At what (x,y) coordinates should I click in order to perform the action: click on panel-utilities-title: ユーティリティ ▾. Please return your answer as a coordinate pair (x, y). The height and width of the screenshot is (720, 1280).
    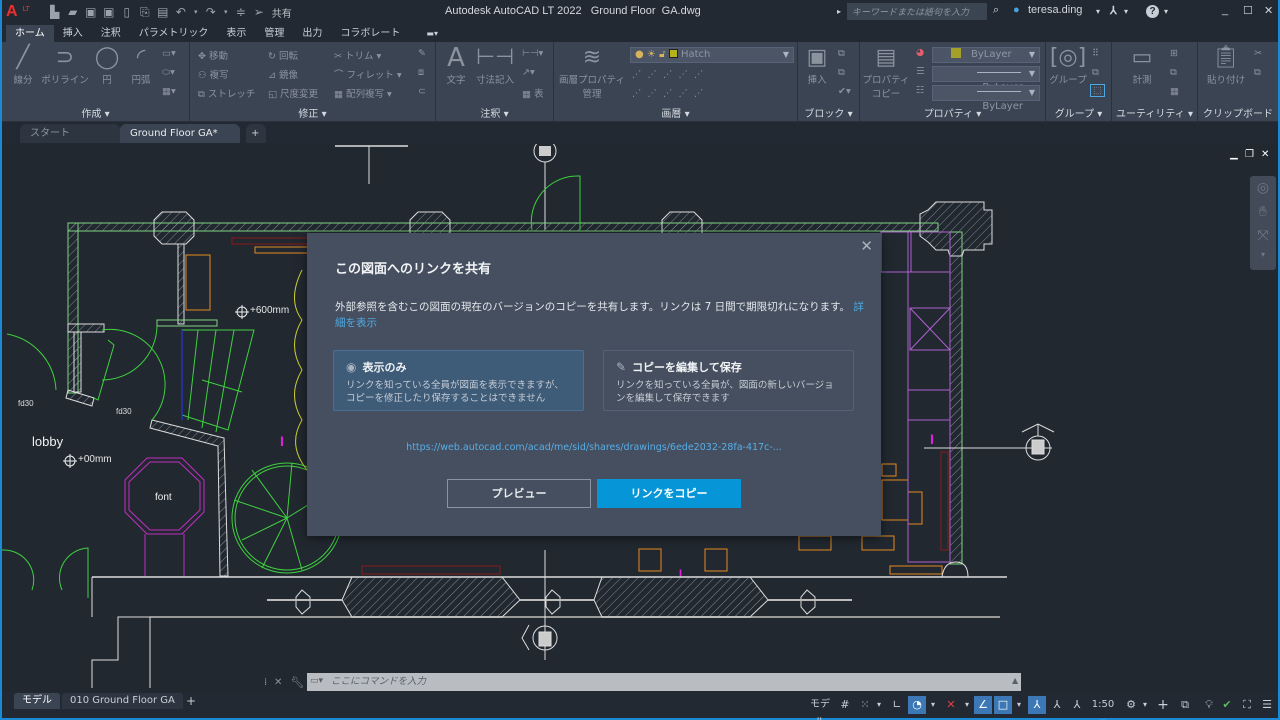
    Looking at the image, I should click on (1154, 112).